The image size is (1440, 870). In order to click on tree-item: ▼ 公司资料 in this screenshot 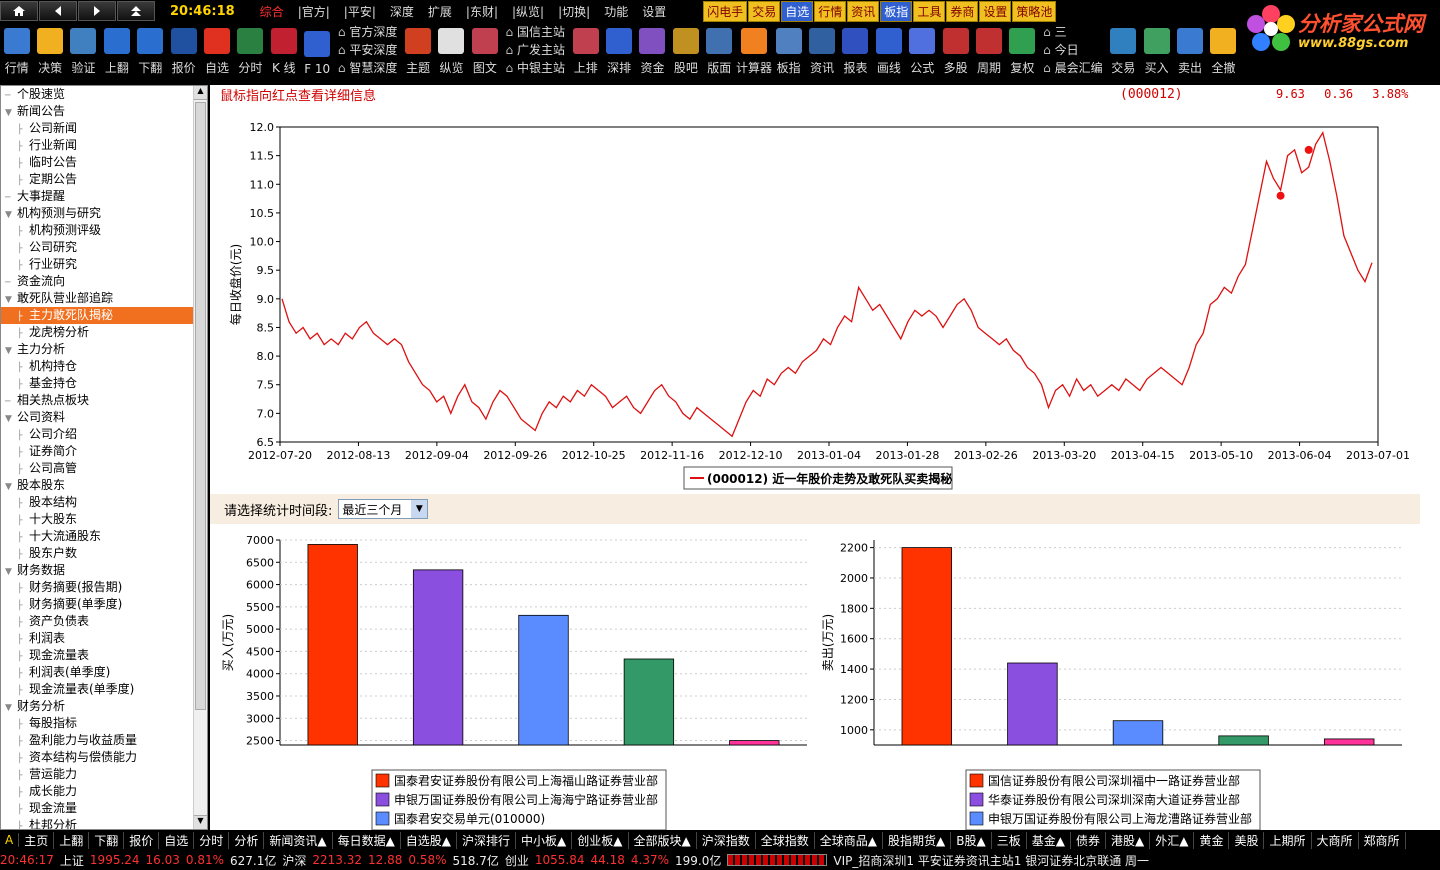, I will do `click(97, 417)`.